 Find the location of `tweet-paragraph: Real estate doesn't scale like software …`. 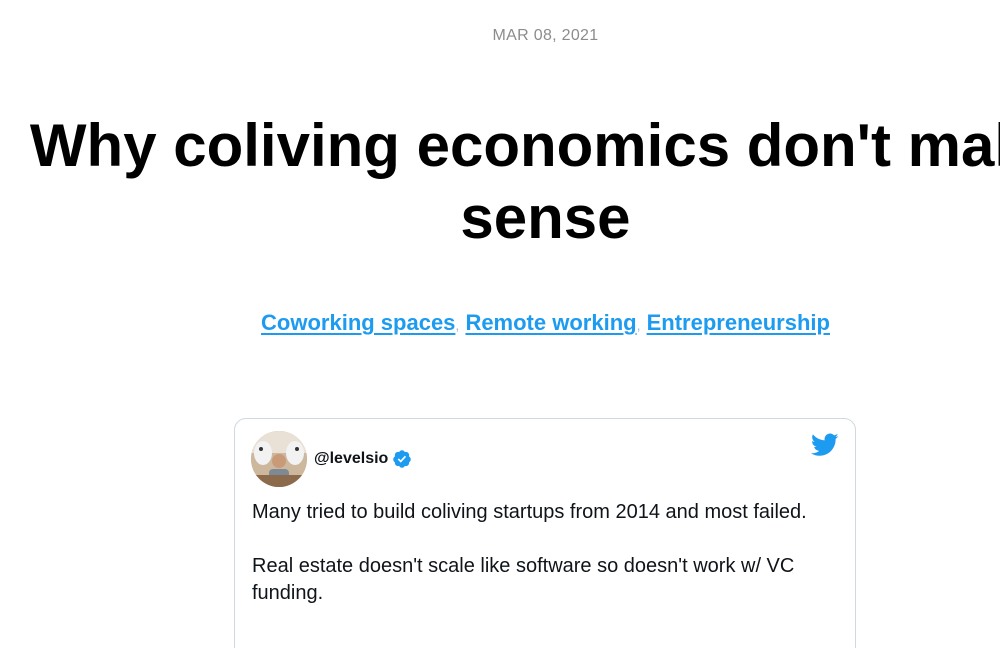

tweet-paragraph: Real estate doesn't scale like software … is located at coordinates (523, 579).